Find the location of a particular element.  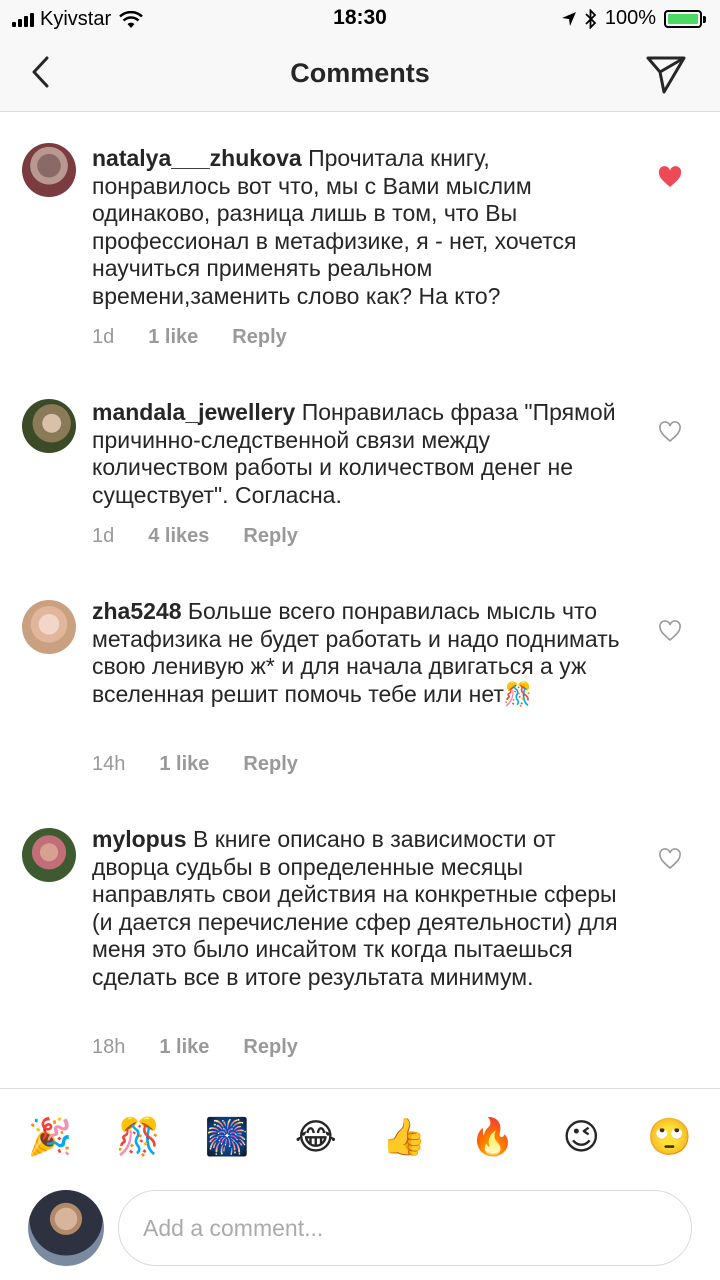

status-right: 100% is located at coordinates (633, 18).